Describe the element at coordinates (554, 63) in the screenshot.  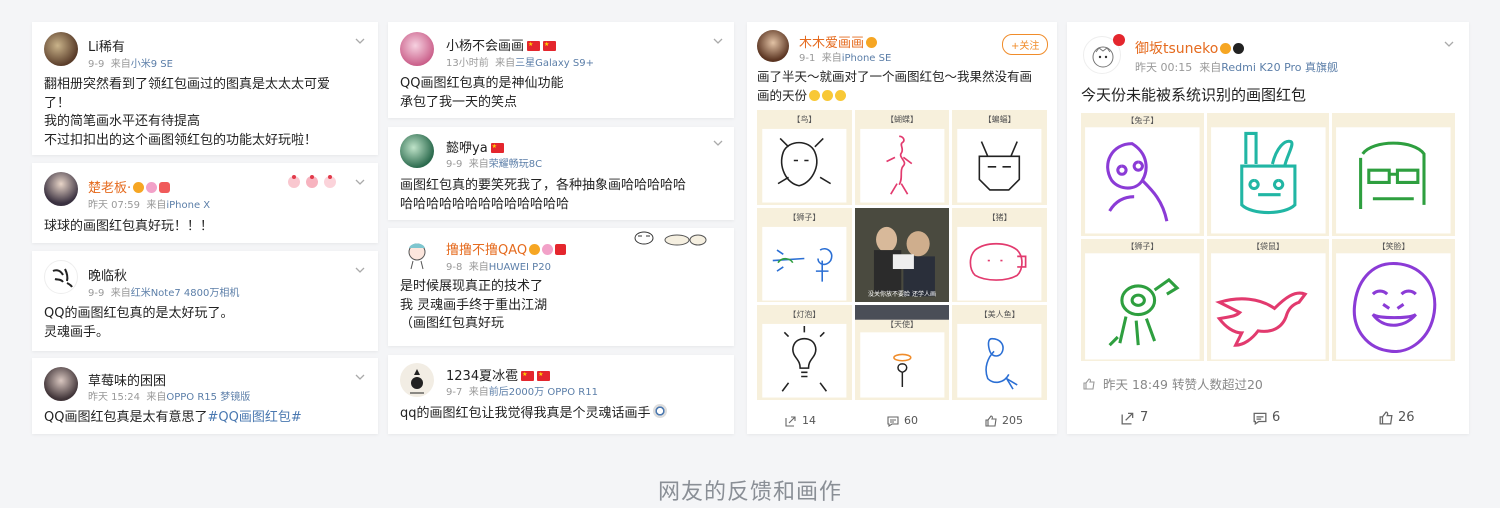
I see `device-link: 三星Galaxy S9+` at that location.